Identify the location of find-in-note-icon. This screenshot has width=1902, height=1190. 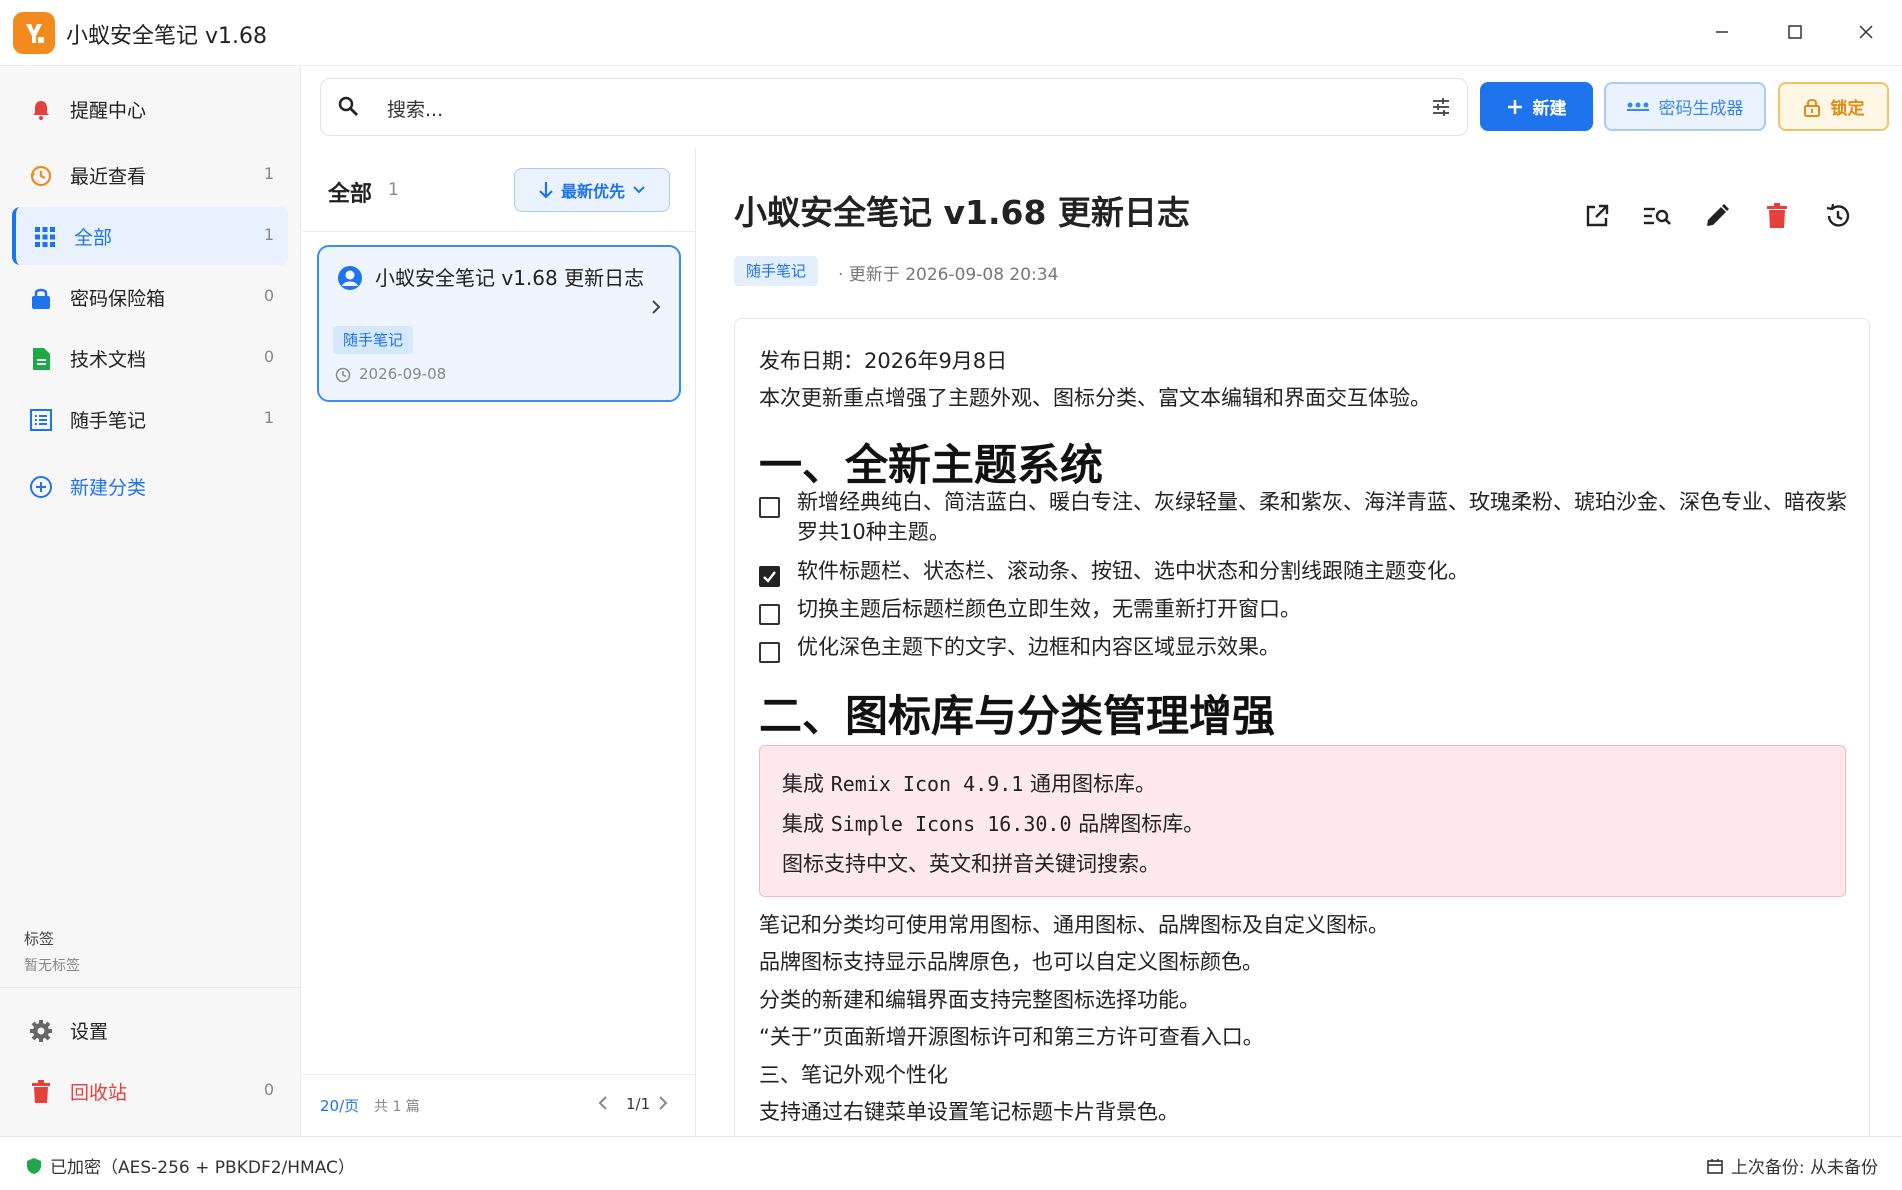
(1657, 216).